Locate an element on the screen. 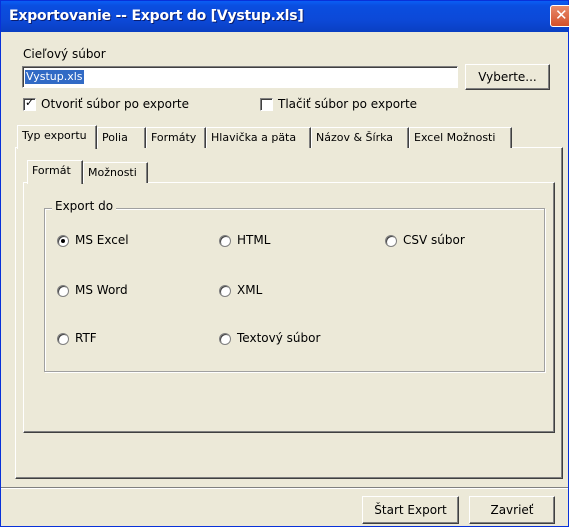 This screenshot has height=527, width=569. radio-html is located at coordinates (225, 241).